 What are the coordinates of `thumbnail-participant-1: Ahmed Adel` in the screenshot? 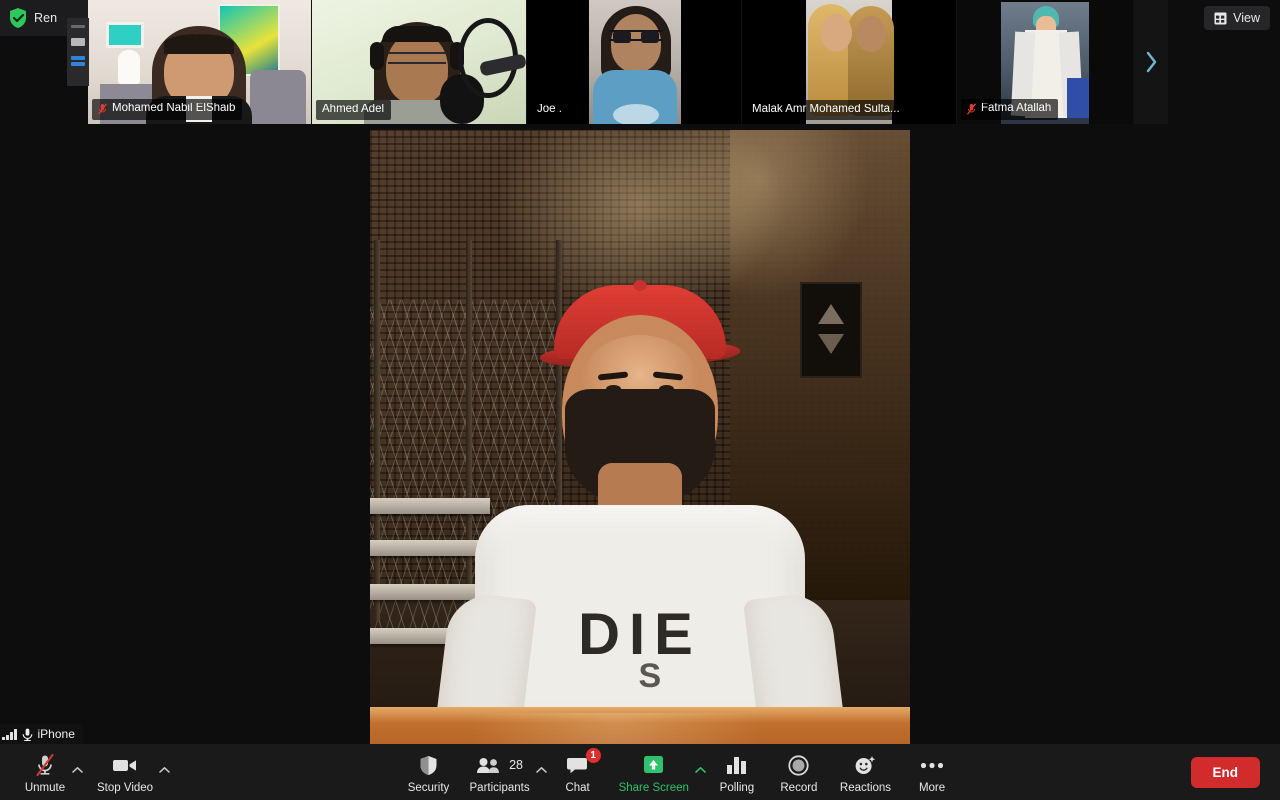 It's located at (419, 62).